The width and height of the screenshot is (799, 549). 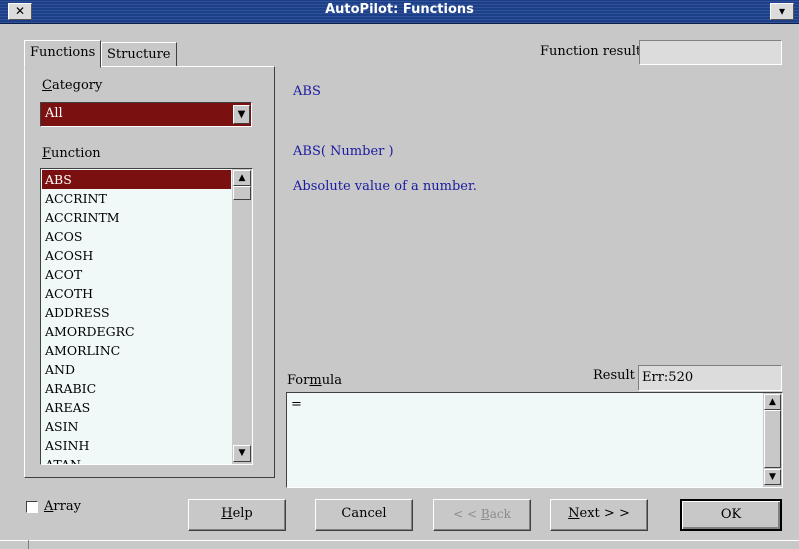 What do you see at coordinates (307, 91) in the screenshot?
I see `function-name: ABS` at bounding box center [307, 91].